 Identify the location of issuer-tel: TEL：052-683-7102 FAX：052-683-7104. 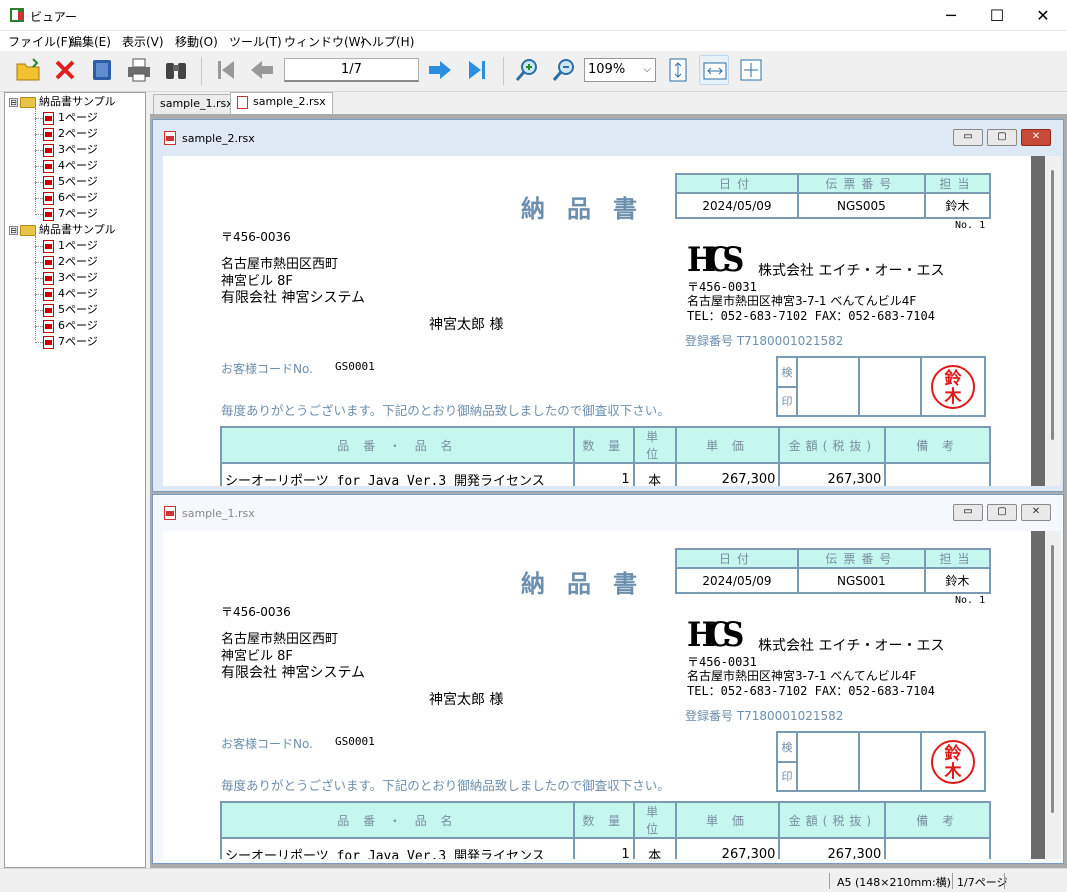
(811, 691).